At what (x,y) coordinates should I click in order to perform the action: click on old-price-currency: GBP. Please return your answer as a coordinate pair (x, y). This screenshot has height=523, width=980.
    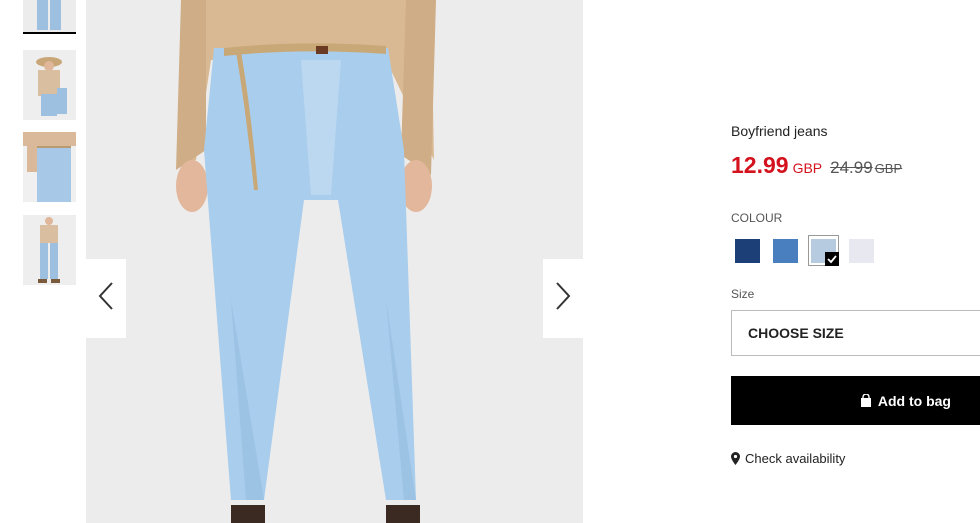
    Looking at the image, I should click on (888, 168).